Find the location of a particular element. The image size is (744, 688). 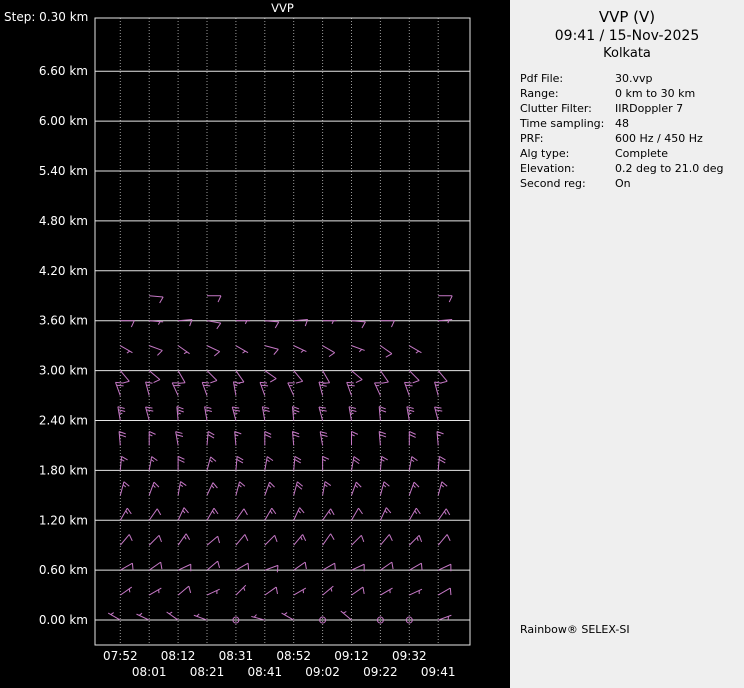

x-tick-label: 08:21 is located at coordinates (207, 672).